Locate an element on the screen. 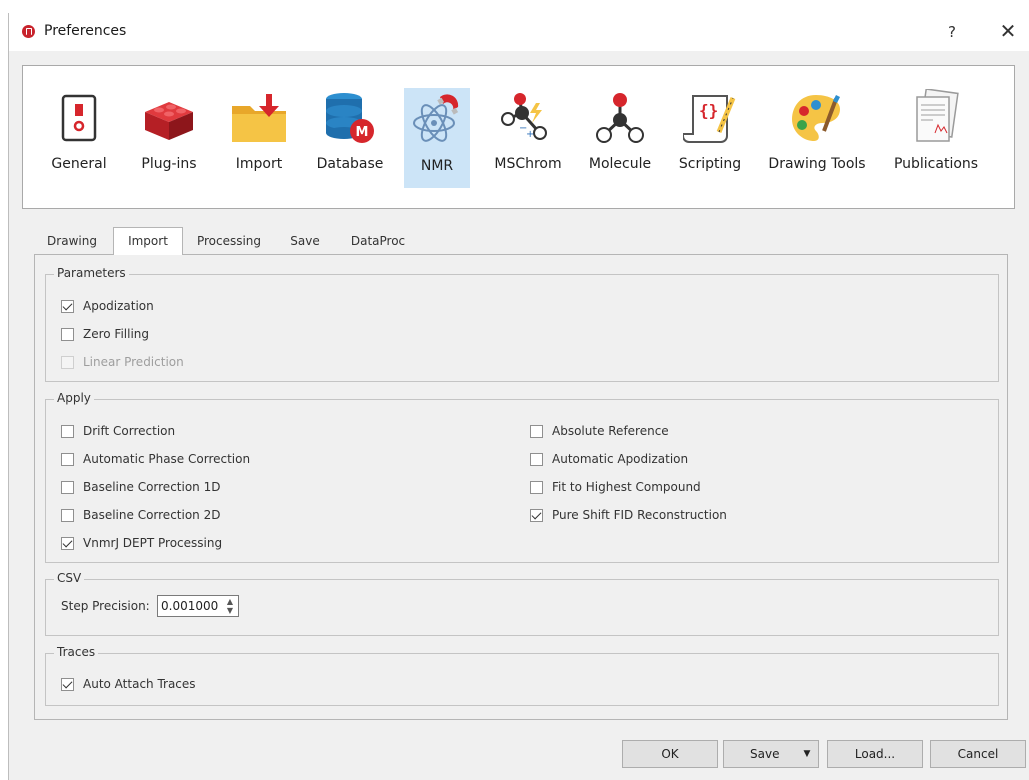 This screenshot has width=1029, height=780. save-button: Save ▼ is located at coordinates (771, 754).